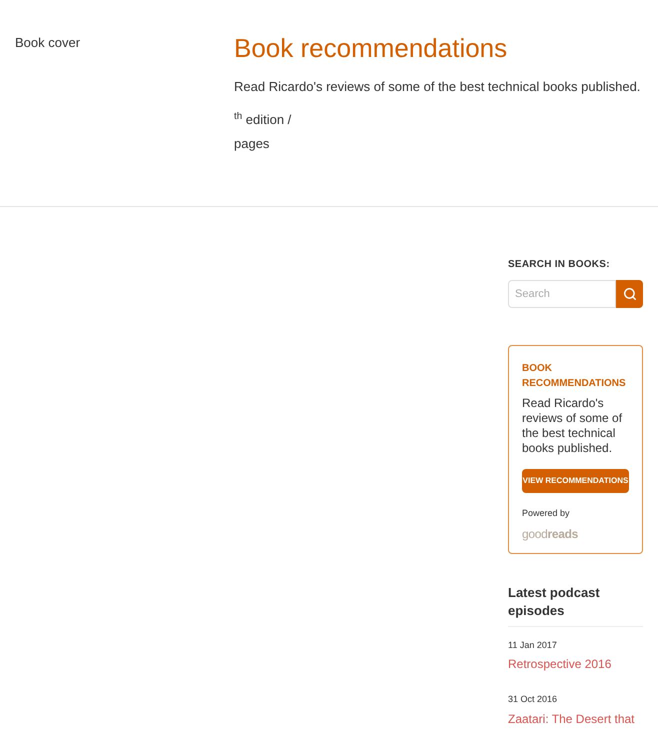  I want to click on view-recommendations-button: VIEW RECOMMENDATIONS, so click(575, 481).